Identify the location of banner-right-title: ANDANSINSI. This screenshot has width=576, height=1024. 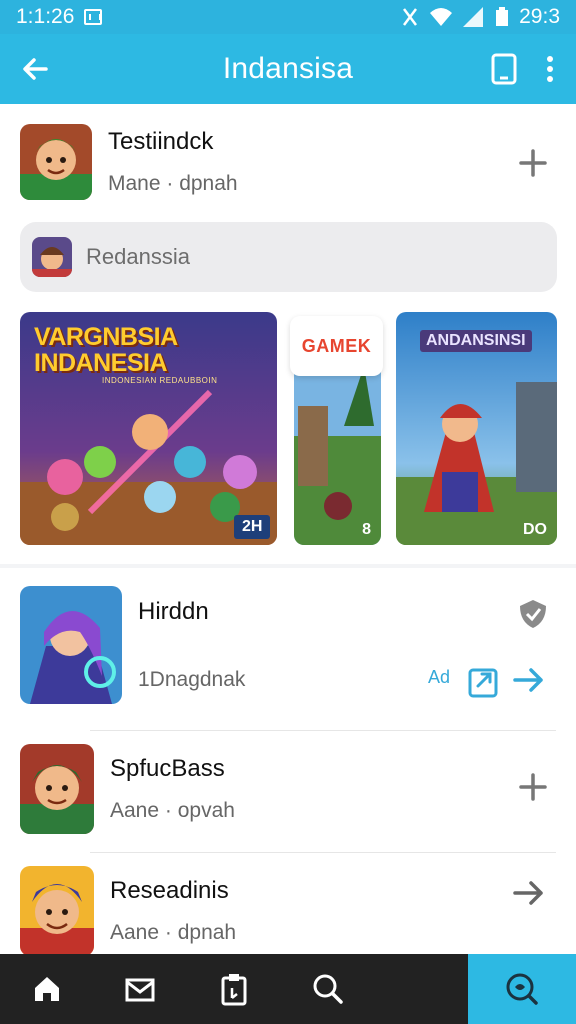
(476, 341).